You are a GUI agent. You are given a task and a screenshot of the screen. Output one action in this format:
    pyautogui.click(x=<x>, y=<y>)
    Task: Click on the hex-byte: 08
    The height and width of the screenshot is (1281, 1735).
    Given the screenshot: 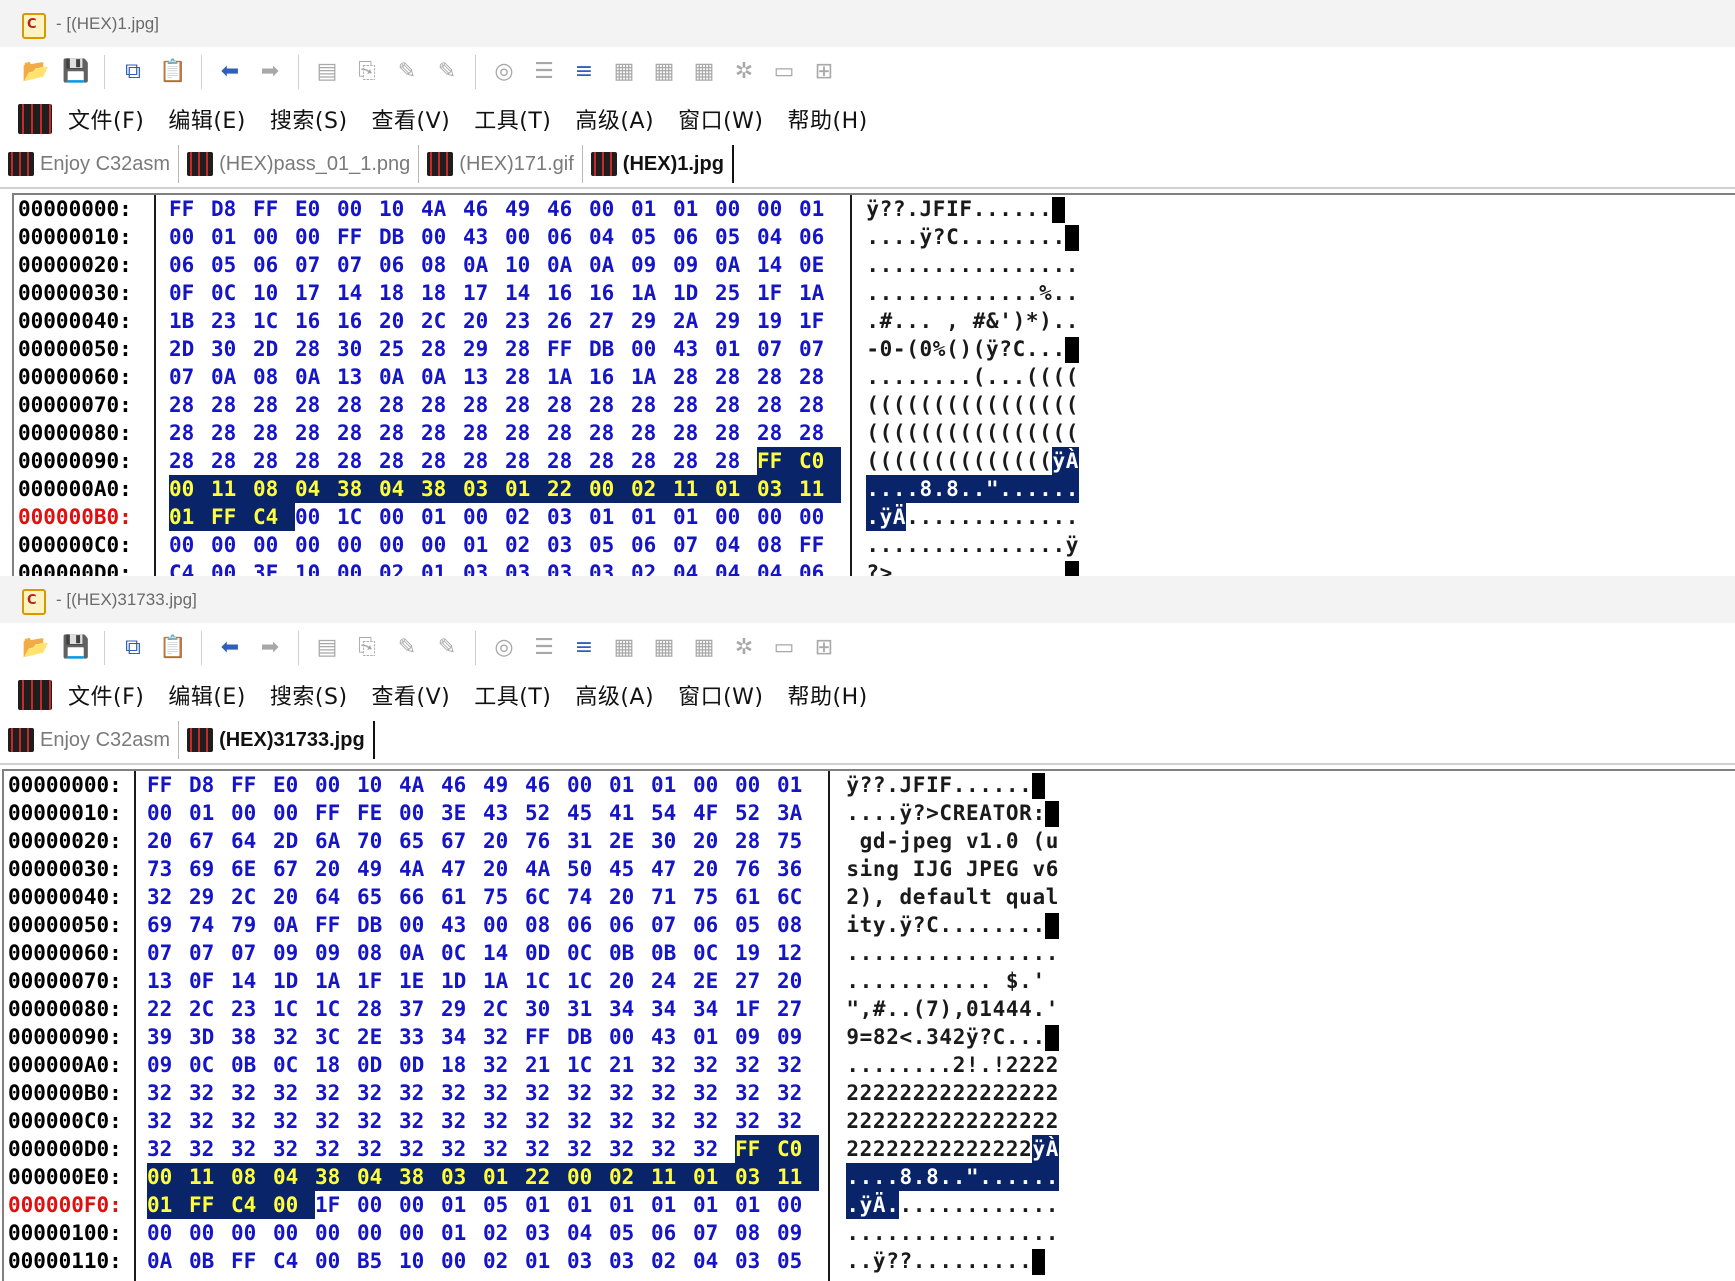 What is the action you would take?
    pyautogui.click(x=546, y=925)
    